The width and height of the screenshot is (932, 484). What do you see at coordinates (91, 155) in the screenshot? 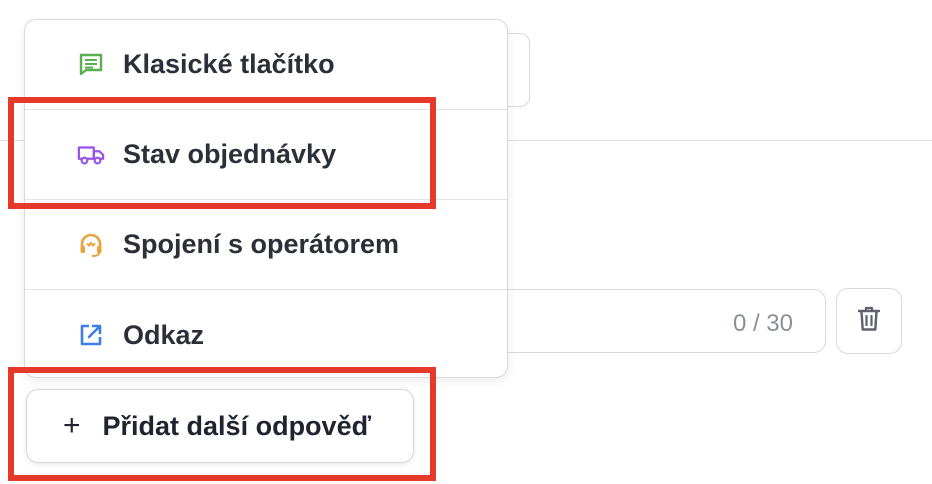
I see `truck-icon` at bounding box center [91, 155].